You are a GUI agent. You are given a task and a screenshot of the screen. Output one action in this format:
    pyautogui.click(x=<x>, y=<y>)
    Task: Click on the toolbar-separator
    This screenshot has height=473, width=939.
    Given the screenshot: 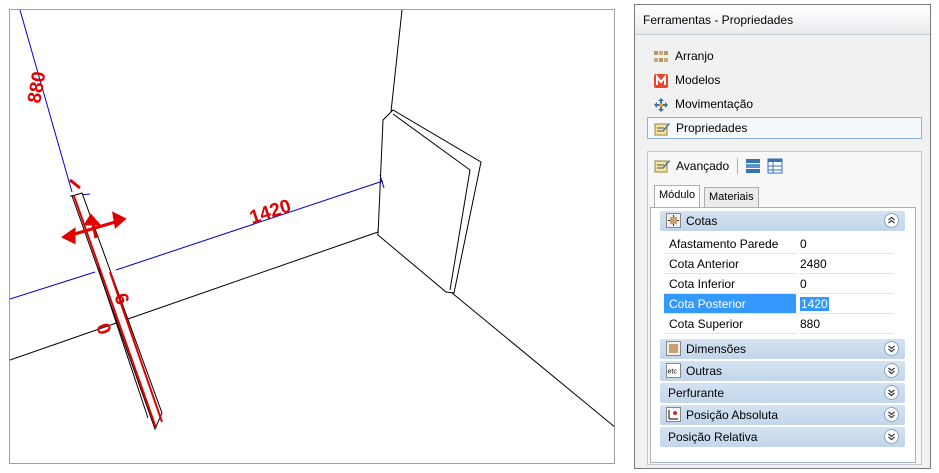 What is the action you would take?
    pyautogui.click(x=737, y=166)
    